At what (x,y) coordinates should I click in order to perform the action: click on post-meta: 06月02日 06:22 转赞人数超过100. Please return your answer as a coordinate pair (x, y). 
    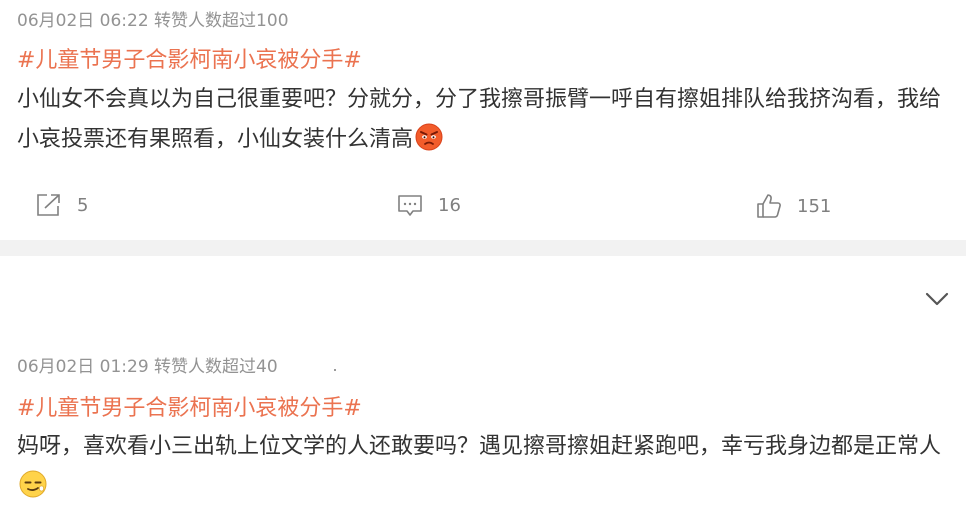
    Looking at the image, I should click on (153, 21).